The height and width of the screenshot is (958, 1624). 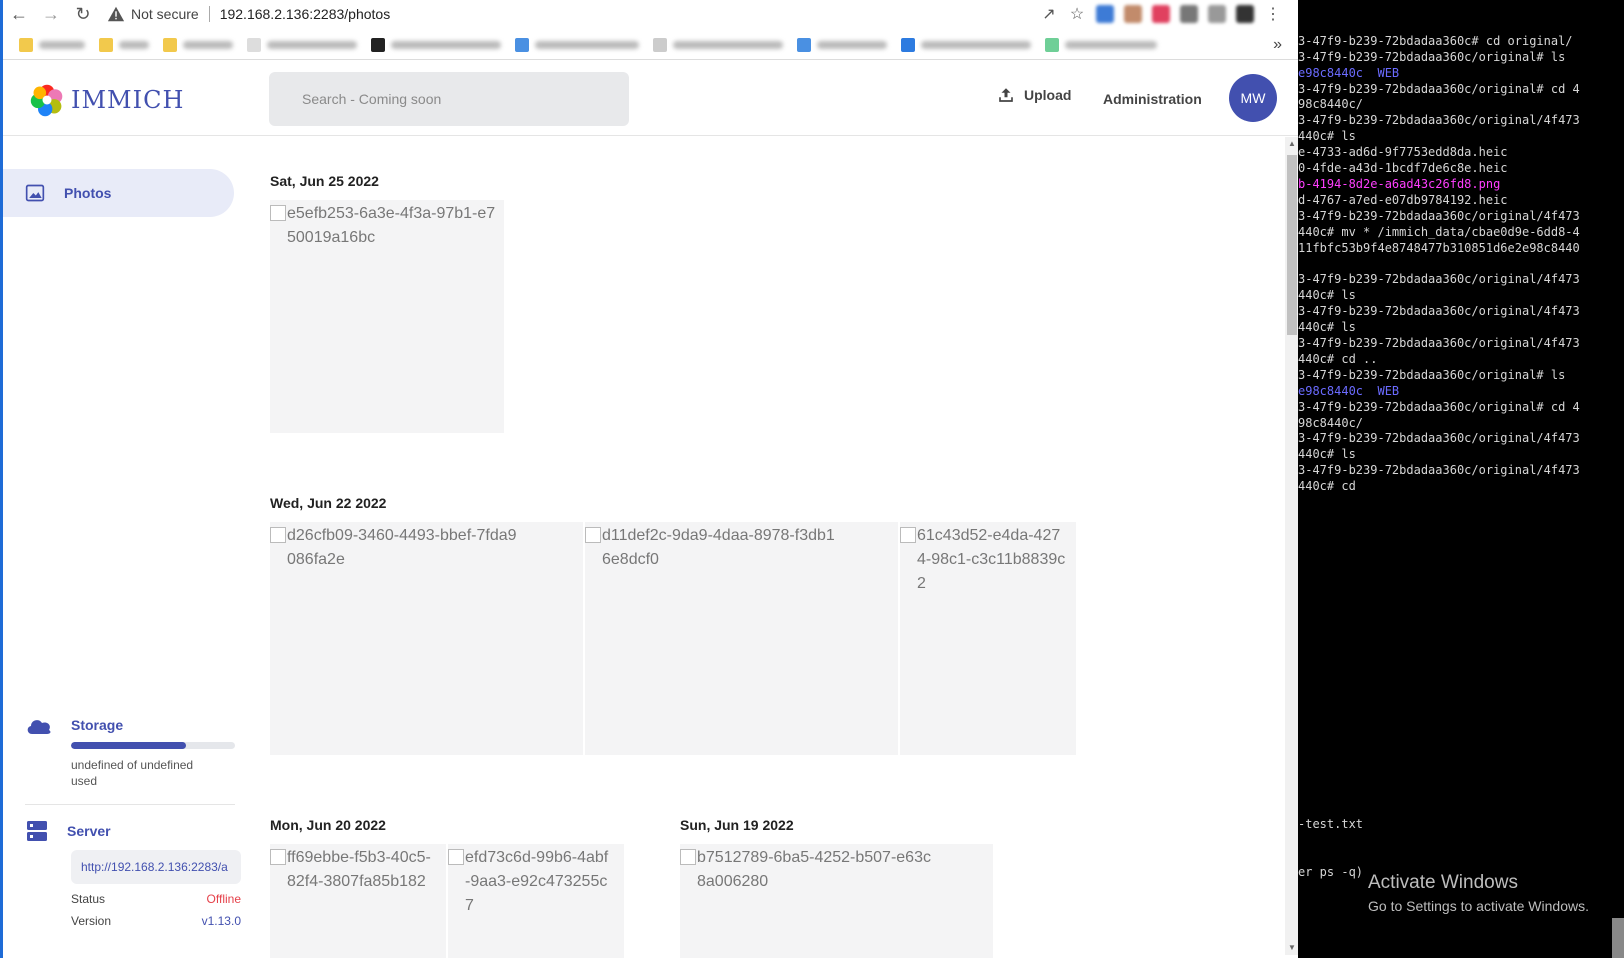 I want to click on star-icon: ☆, so click(x=1077, y=14).